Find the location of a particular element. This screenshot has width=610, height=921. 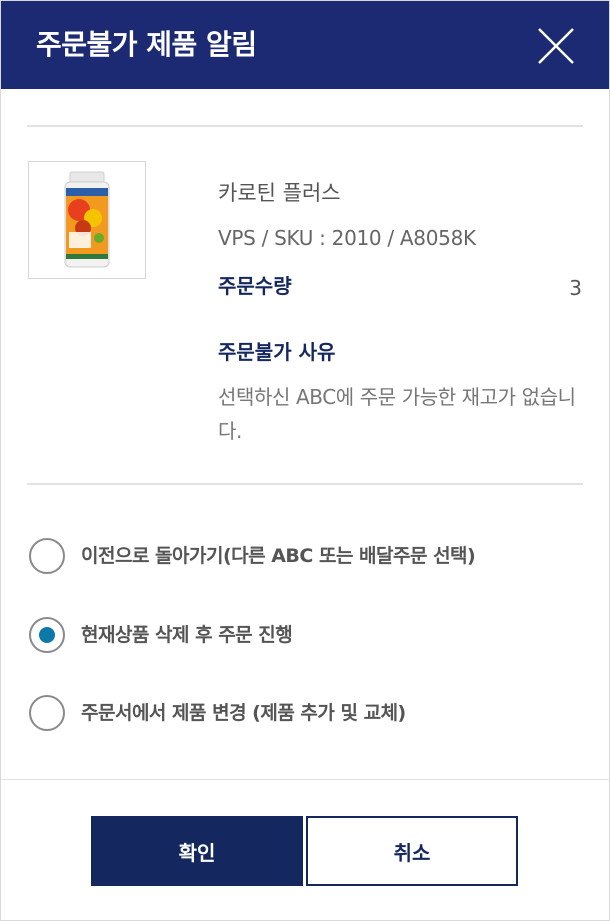

product-image is located at coordinates (87, 220).